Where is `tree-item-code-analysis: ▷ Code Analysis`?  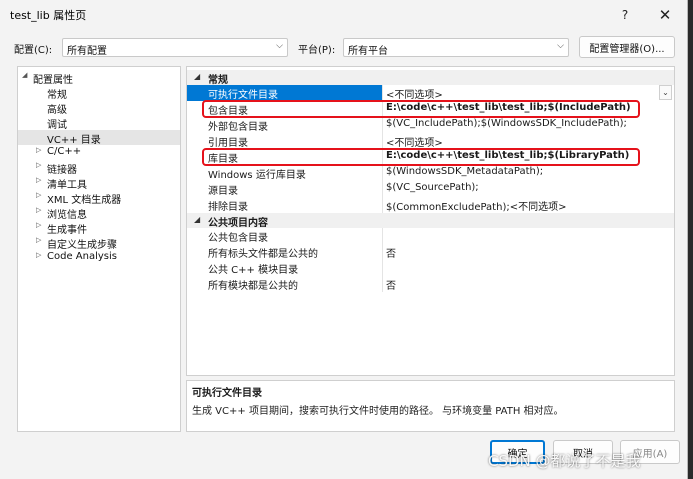 tree-item-code-analysis: ▷ Code Analysis is located at coordinates (99, 257).